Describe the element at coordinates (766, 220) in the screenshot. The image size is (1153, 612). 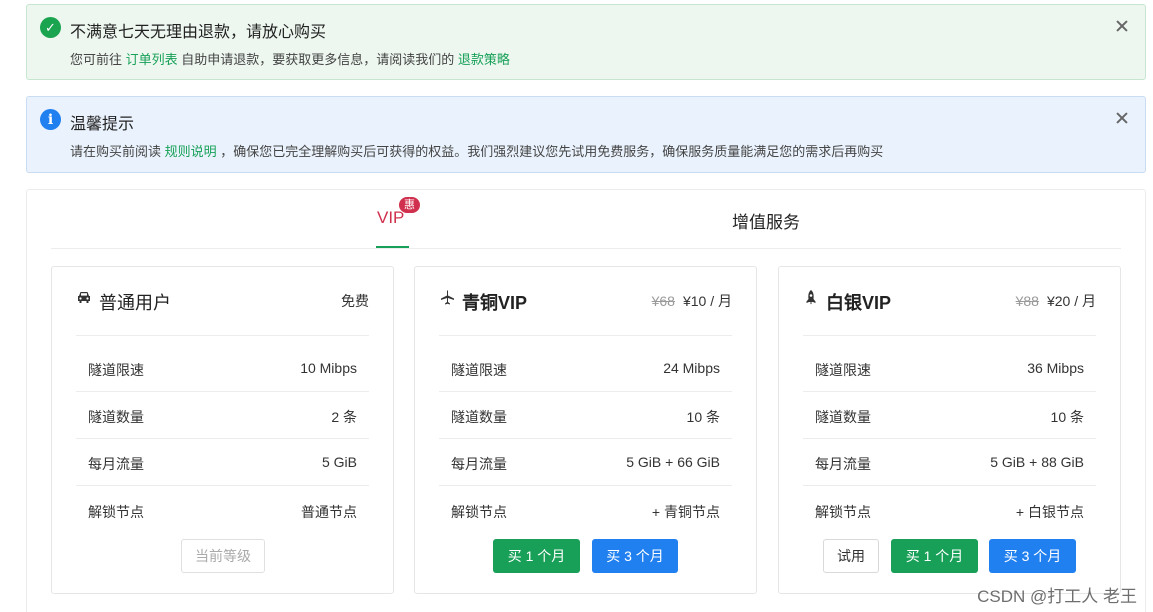
I see `tab-value-added: 增值服务` at that location.